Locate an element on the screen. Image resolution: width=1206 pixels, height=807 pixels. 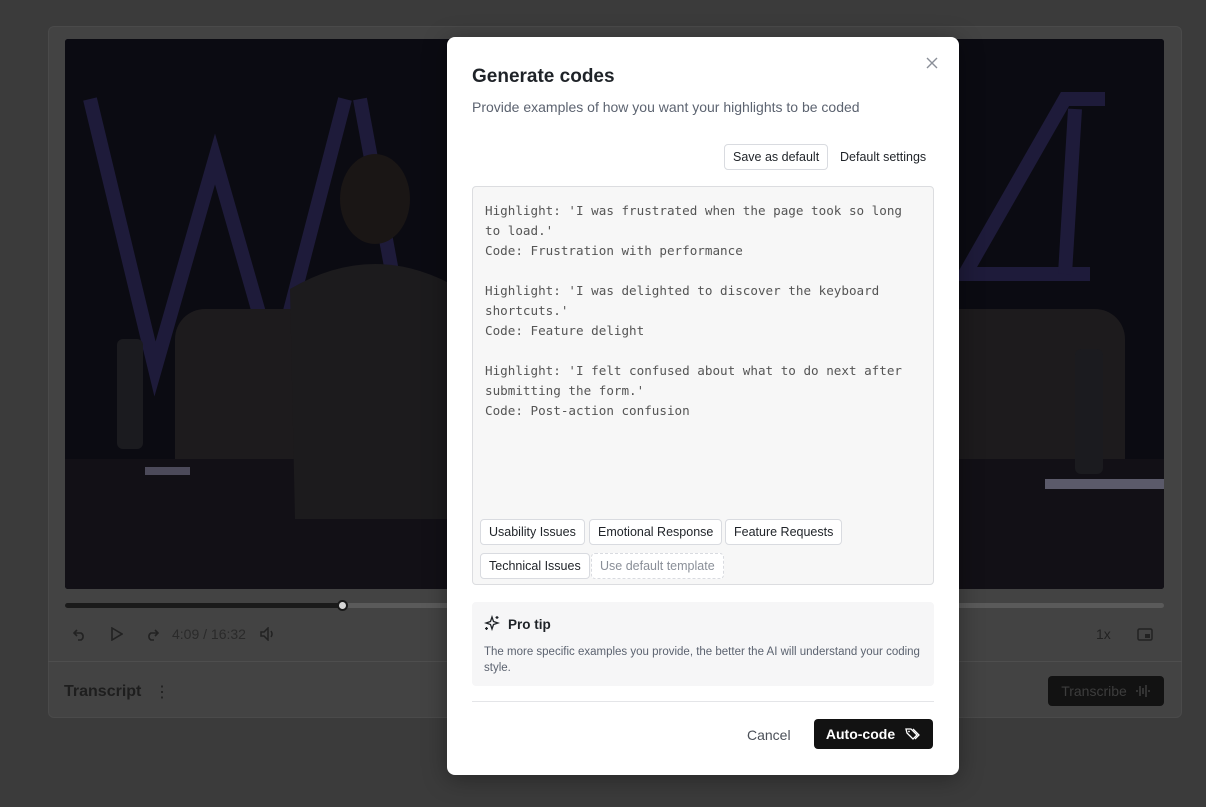
play-icon is located at coordinates (116, 634).